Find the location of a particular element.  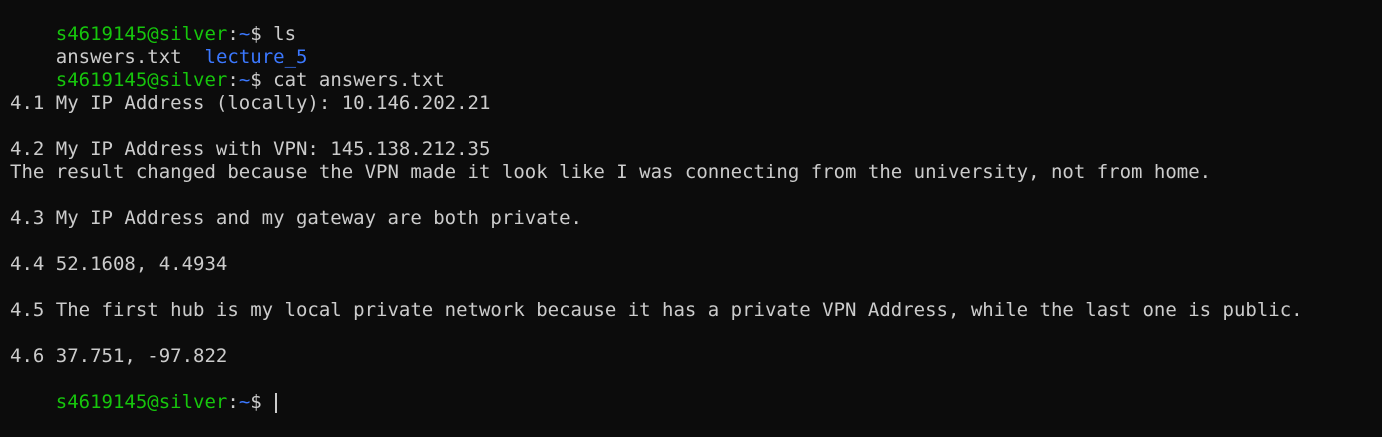

file-line: 4.6 37.751, -97.822 is located at coordinates (119, 356).